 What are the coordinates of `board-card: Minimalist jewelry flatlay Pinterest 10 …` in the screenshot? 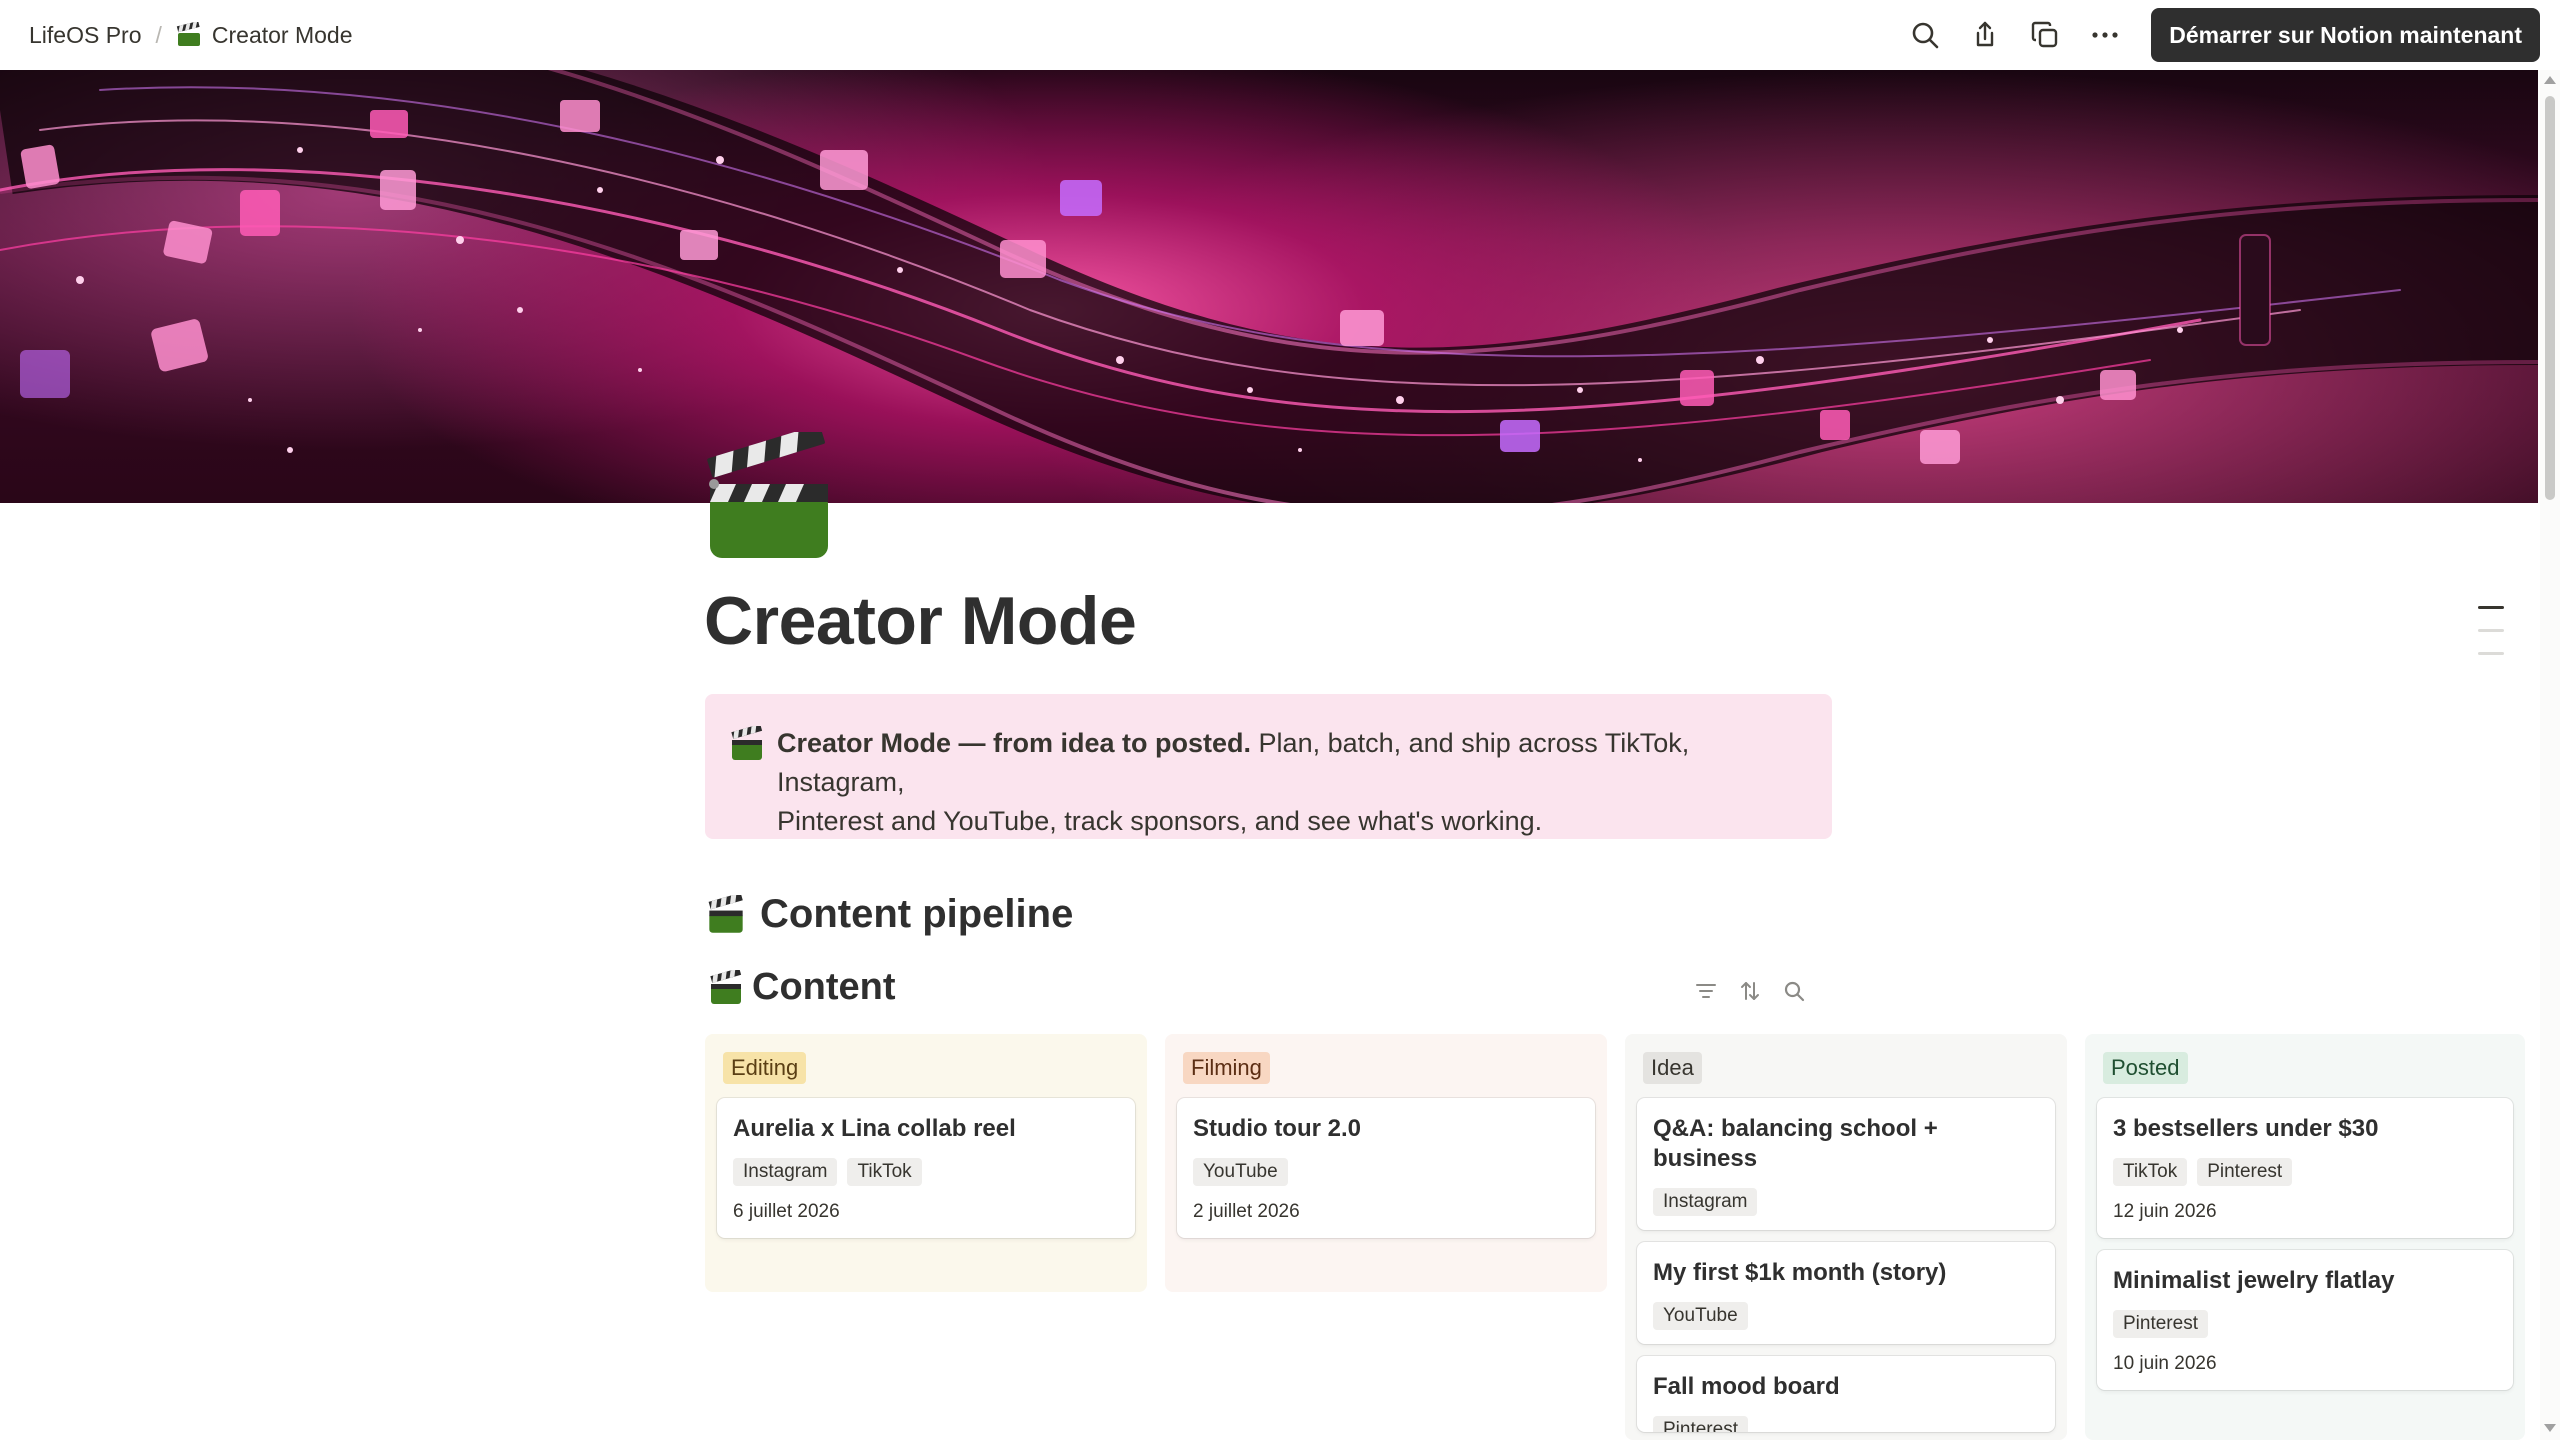 It's located at (2305, 1320).